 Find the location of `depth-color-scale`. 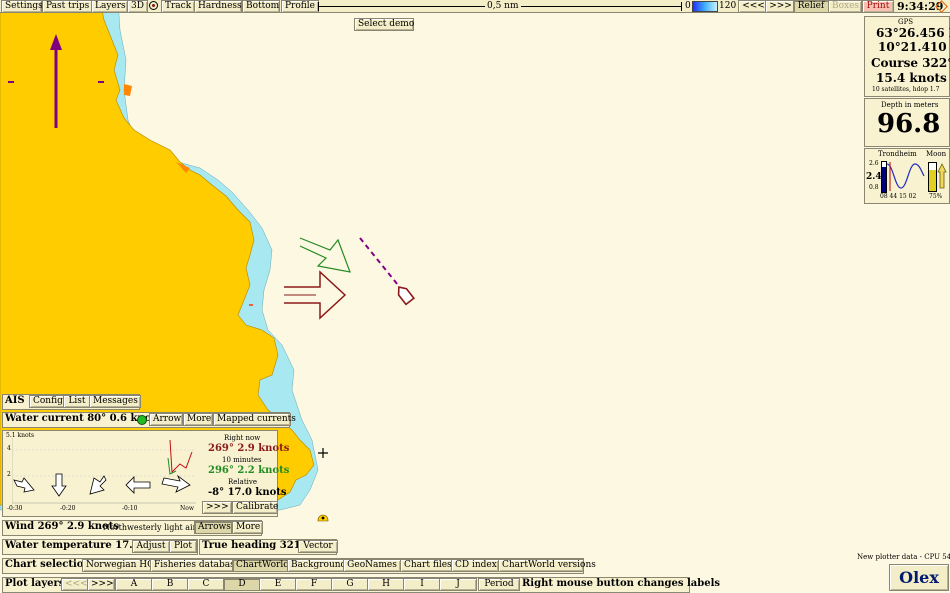

depth-color-scale is located at coordinates (705, 6).